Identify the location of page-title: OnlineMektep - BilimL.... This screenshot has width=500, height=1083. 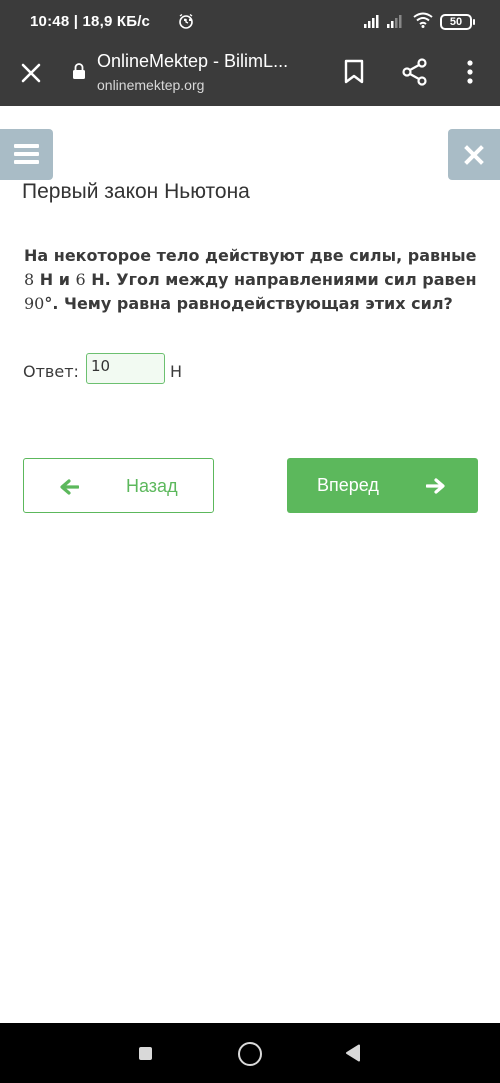
(192, 61).